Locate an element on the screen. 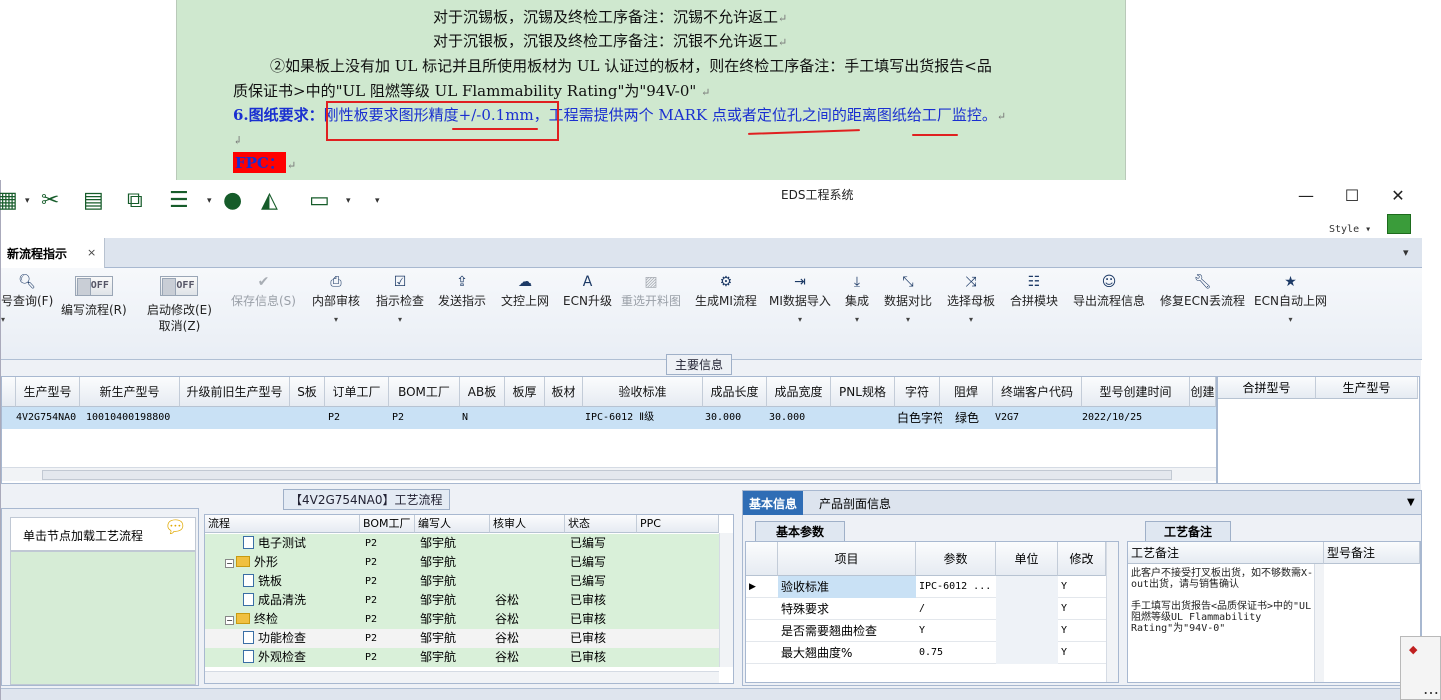  table-cell: 绿色 is located at coordinates (974, 418).